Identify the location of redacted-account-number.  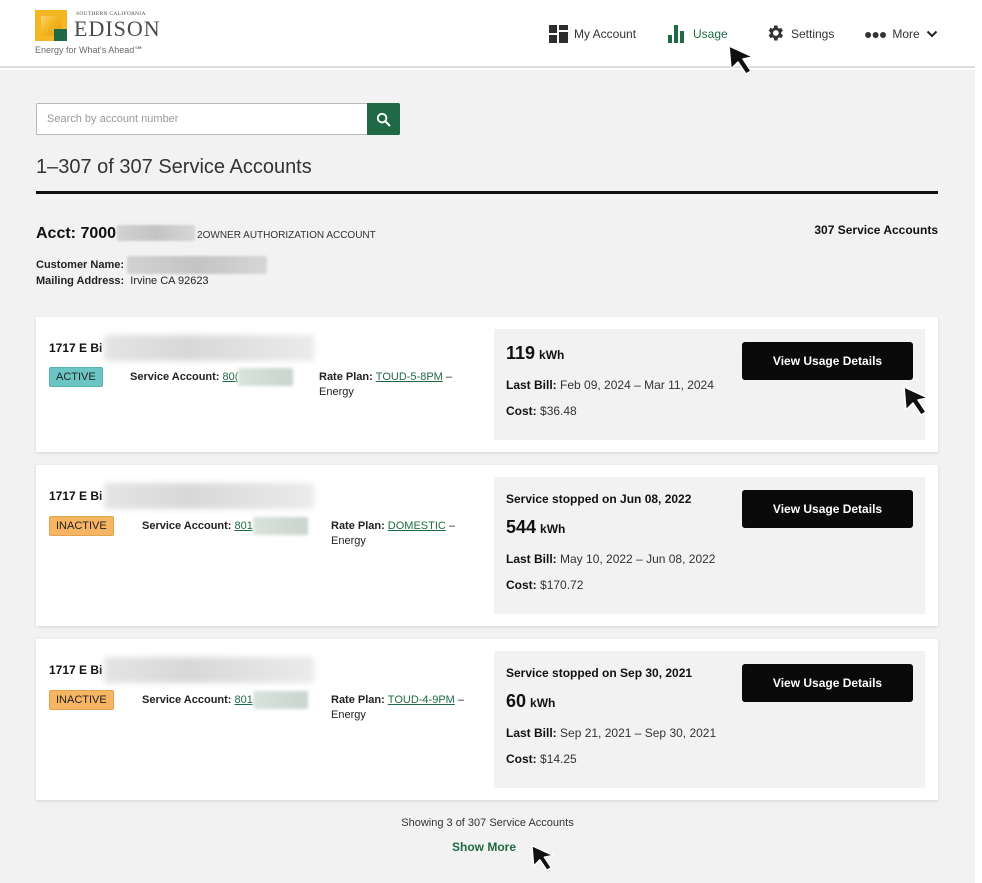
(156, 233).